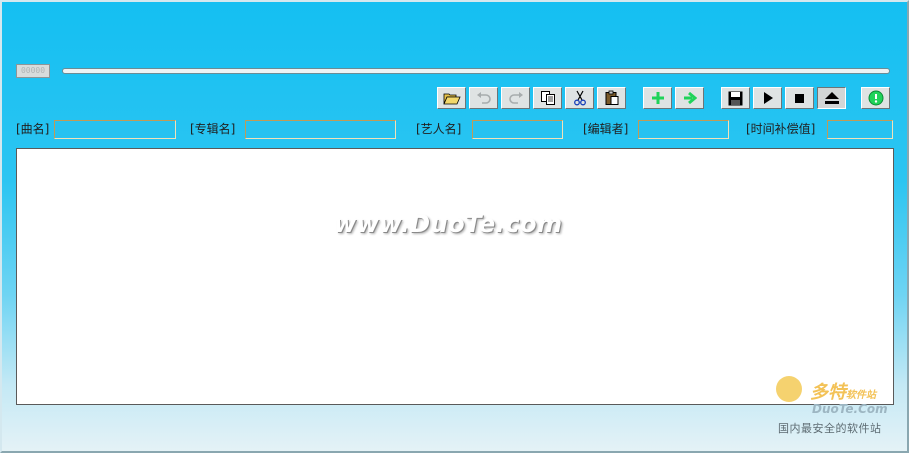 The width and height of the screenshot is (909, 453). Describe the element at coordinates (33, 71) in the screenshot. I see `time-display: 00000` at that location.